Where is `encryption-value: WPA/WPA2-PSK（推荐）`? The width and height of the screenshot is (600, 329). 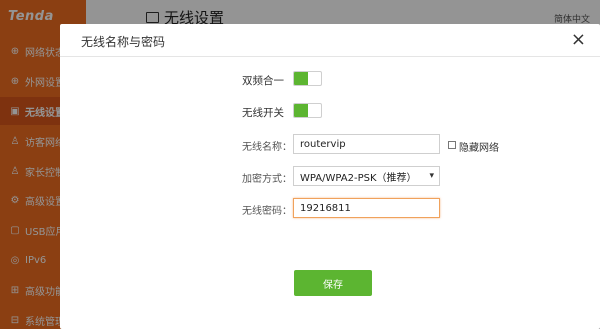
encryption-value: WPA/WPA2-PSK（推荐） is located at coordinates (358, 178).